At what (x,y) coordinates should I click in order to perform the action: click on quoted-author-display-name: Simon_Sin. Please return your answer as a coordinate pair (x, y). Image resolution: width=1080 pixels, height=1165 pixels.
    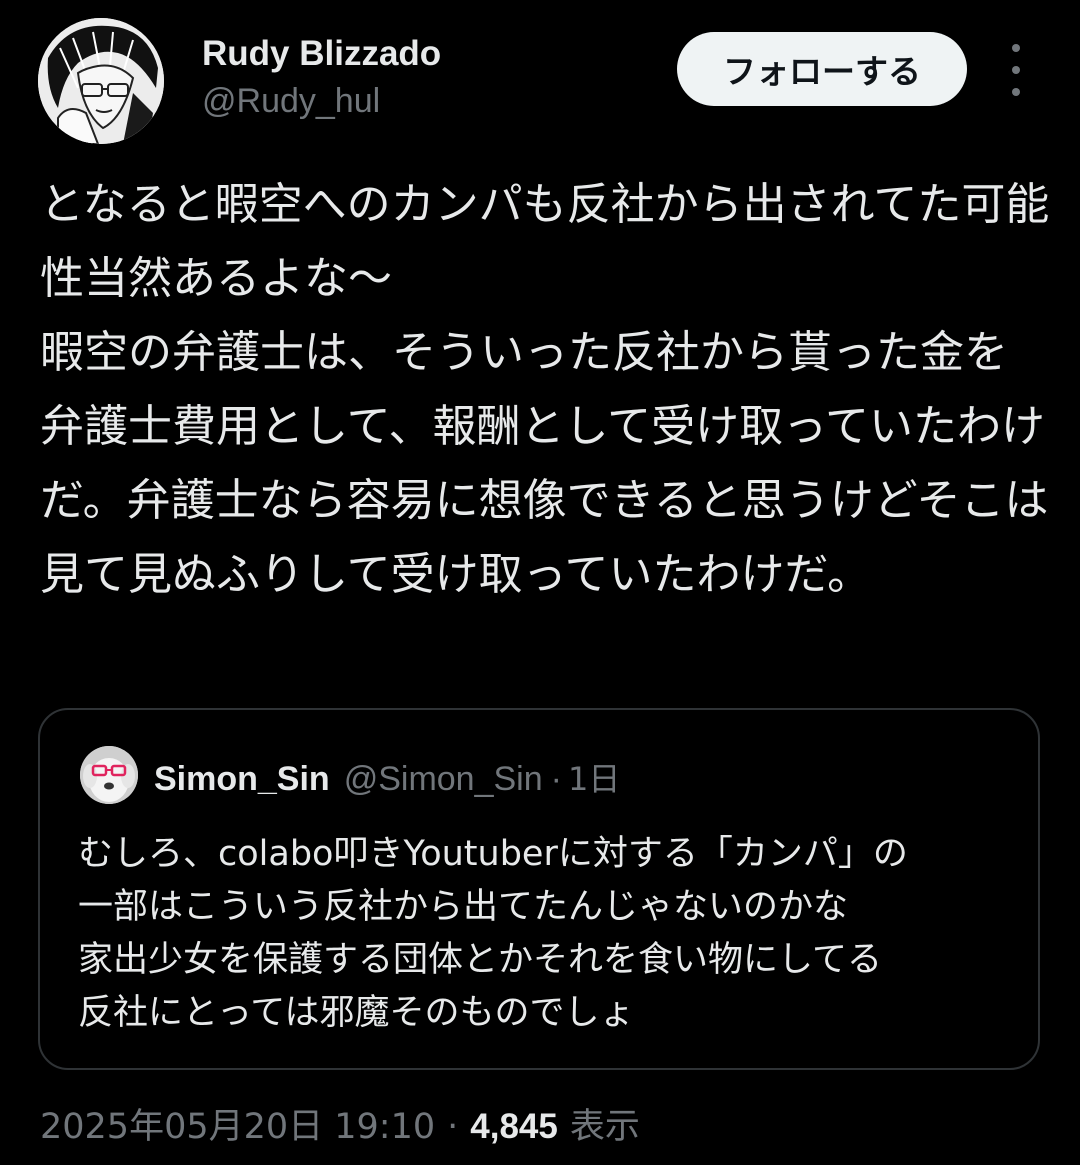
    Looking at the image, I should click on (242, 779).